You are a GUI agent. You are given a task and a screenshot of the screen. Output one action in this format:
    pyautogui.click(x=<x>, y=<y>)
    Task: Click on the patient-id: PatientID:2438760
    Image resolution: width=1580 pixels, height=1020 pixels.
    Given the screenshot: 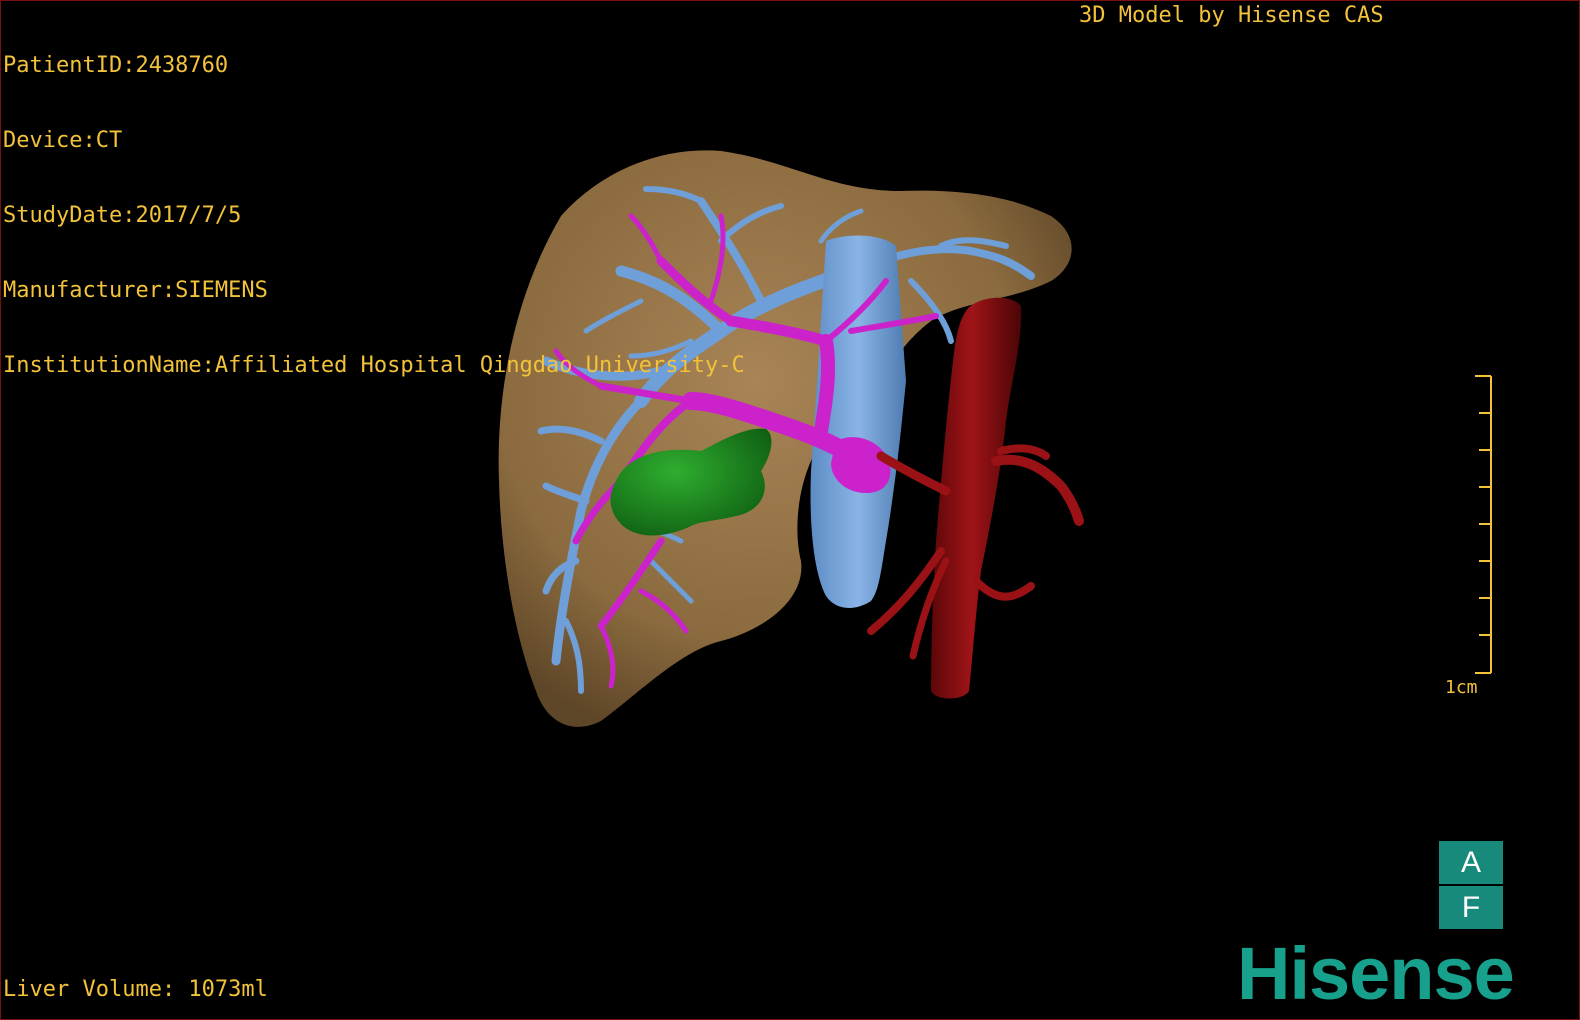 What is the action you would take?
    pyautogui.click(x=116, y=65)
    